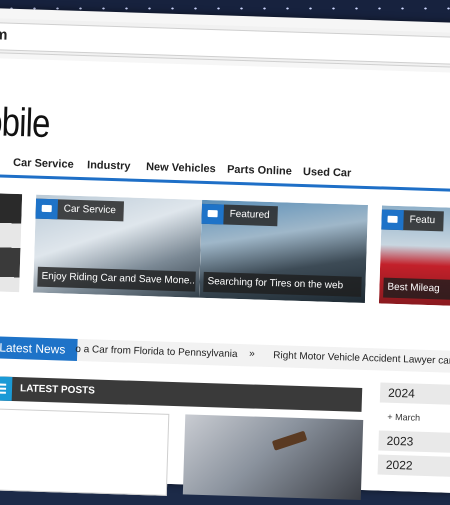 The width and height of the screenshot is (450, 505). Describe the element at coordinates (181, 168) in the screenshot. I see `nav-item-new-vehicles: New Vehicles` at that location.